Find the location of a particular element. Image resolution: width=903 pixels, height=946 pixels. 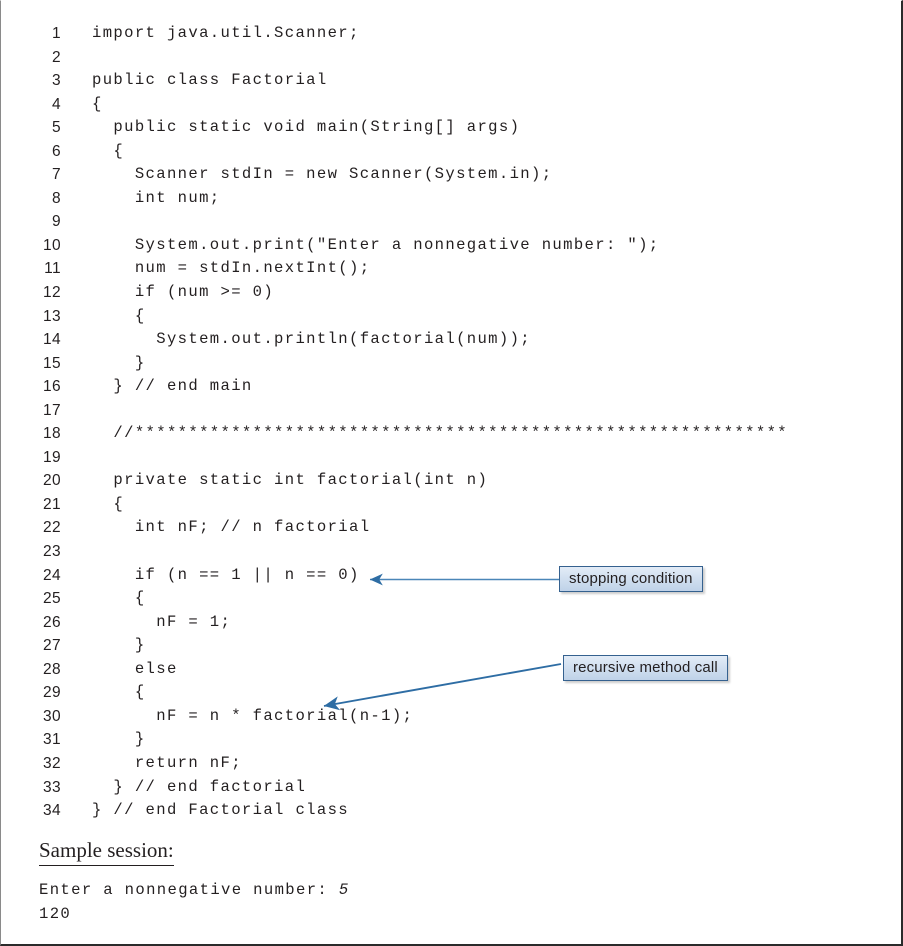

callout-stopping-condition: stopping condition is located at coordinates (631, 579).